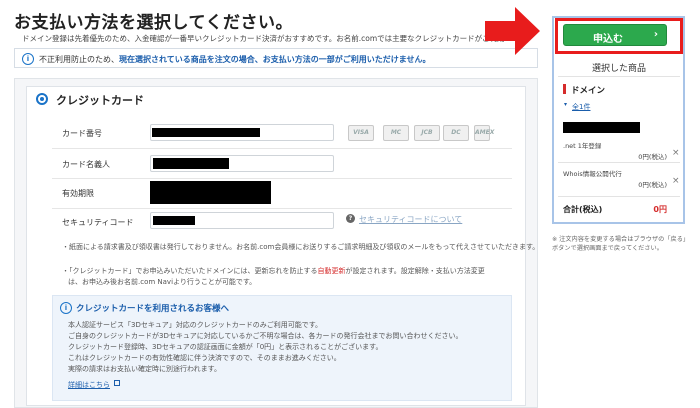 Image resolution: width=700 pixels, height=408 pixels. What do you see at coordinates (608, 39) in the screenshot?
I see `apply-button-label: 申込む` at bounding box center [608, 39].